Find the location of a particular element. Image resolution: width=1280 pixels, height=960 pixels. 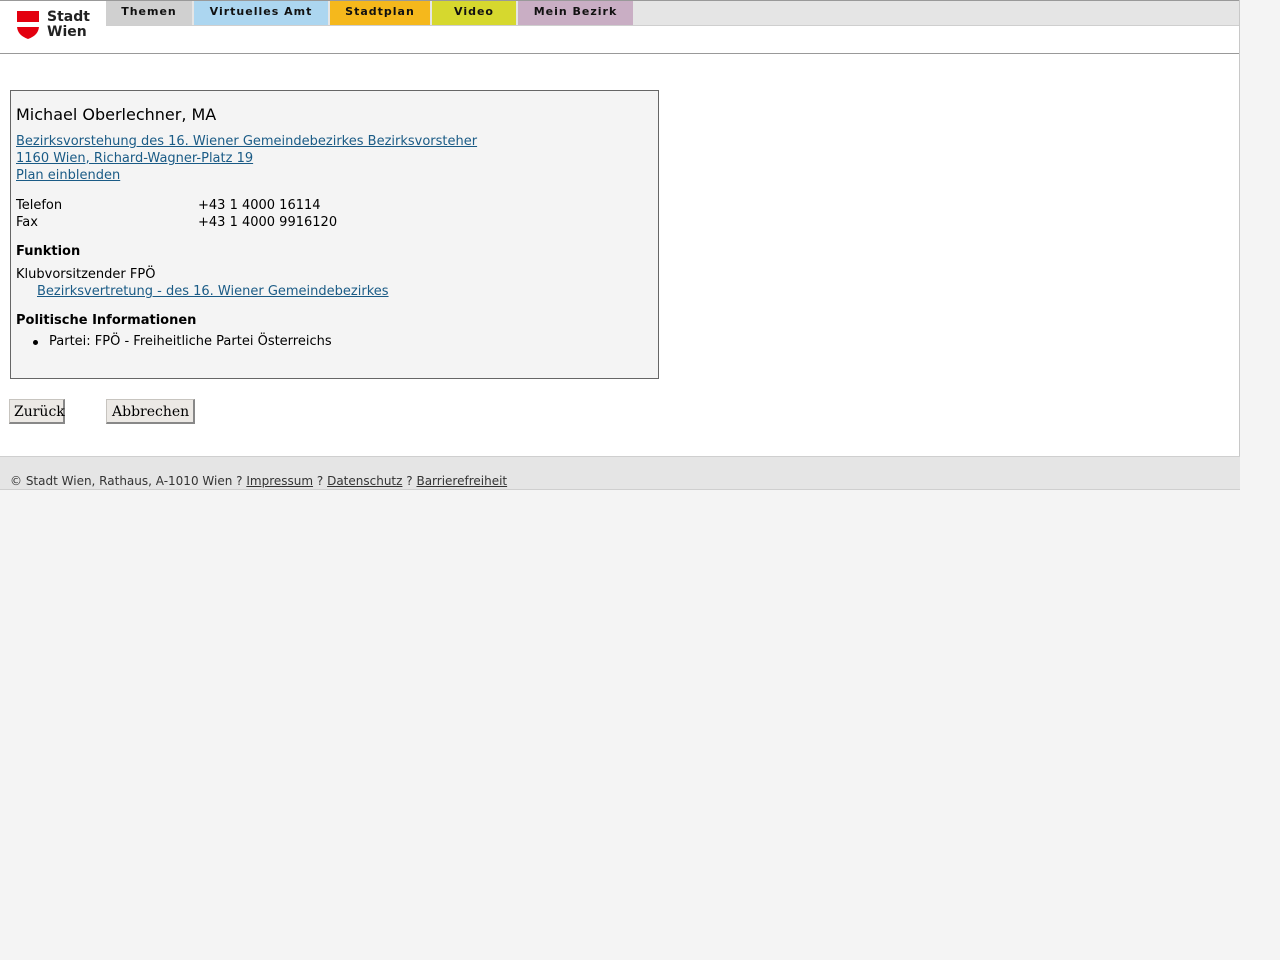

address-link: 1160 Wien, Richard-Wagner-Platz 19 is located at coordinates (246, 158).